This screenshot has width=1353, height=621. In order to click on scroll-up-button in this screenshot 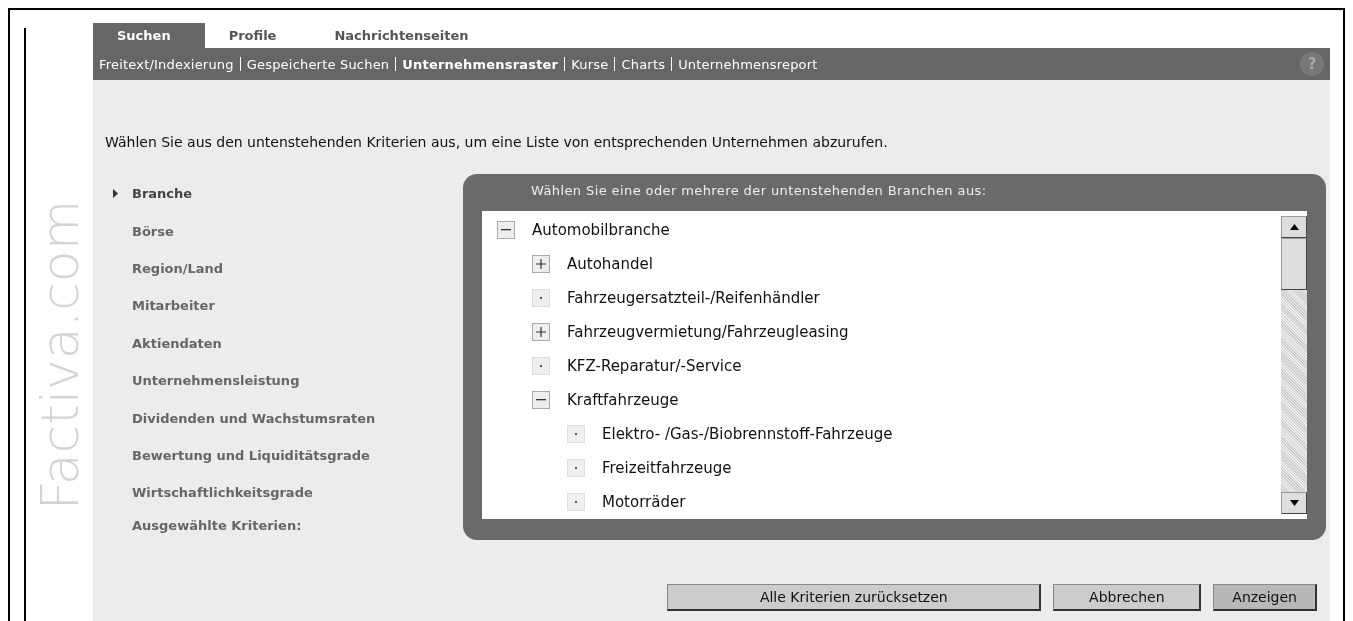, I will do `click(1294, 227)`.